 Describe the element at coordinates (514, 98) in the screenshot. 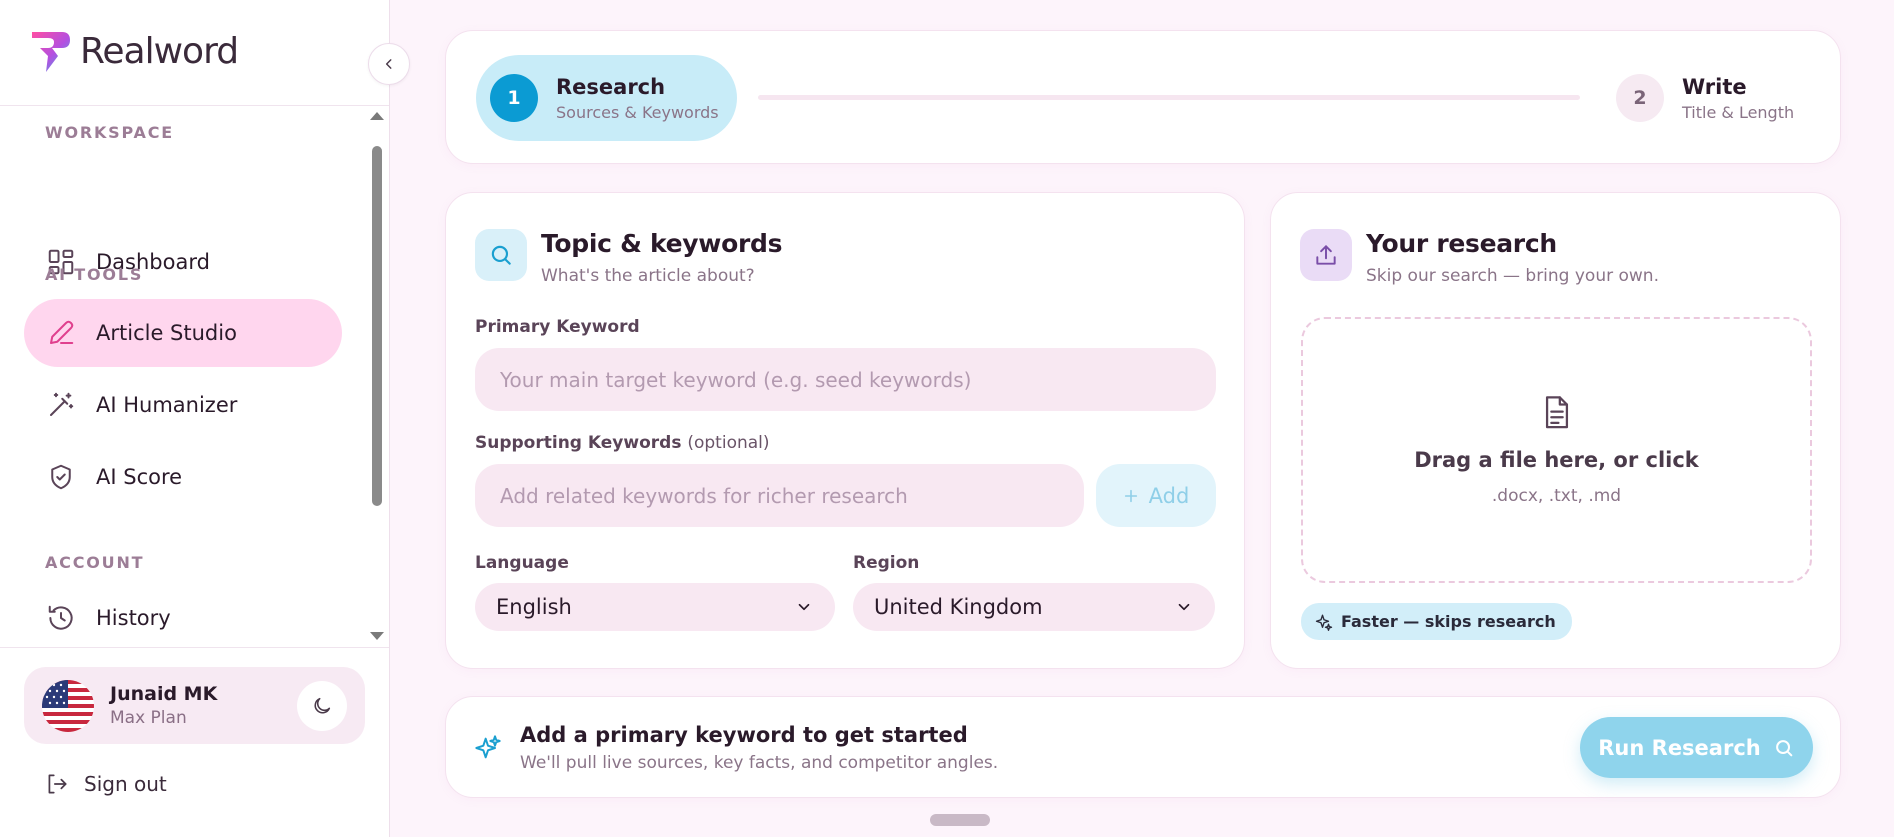

I see `step-number: 1` at that location.